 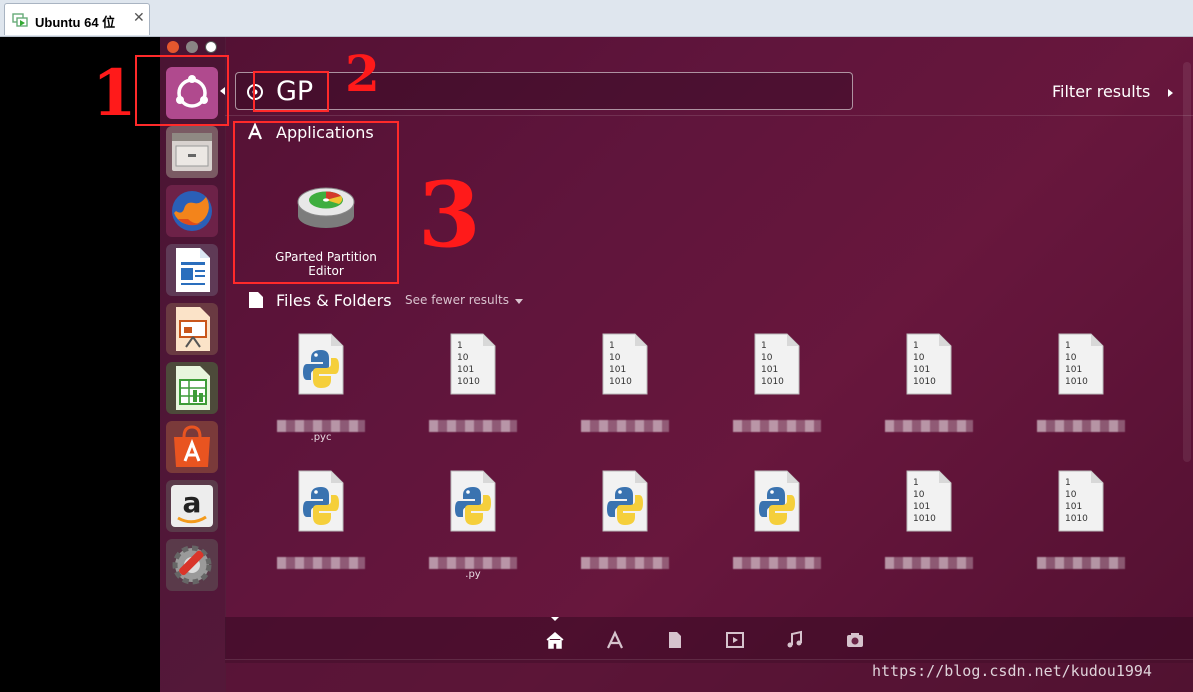 I want to click on launcher-calc-button, so click(x=192, y=388).